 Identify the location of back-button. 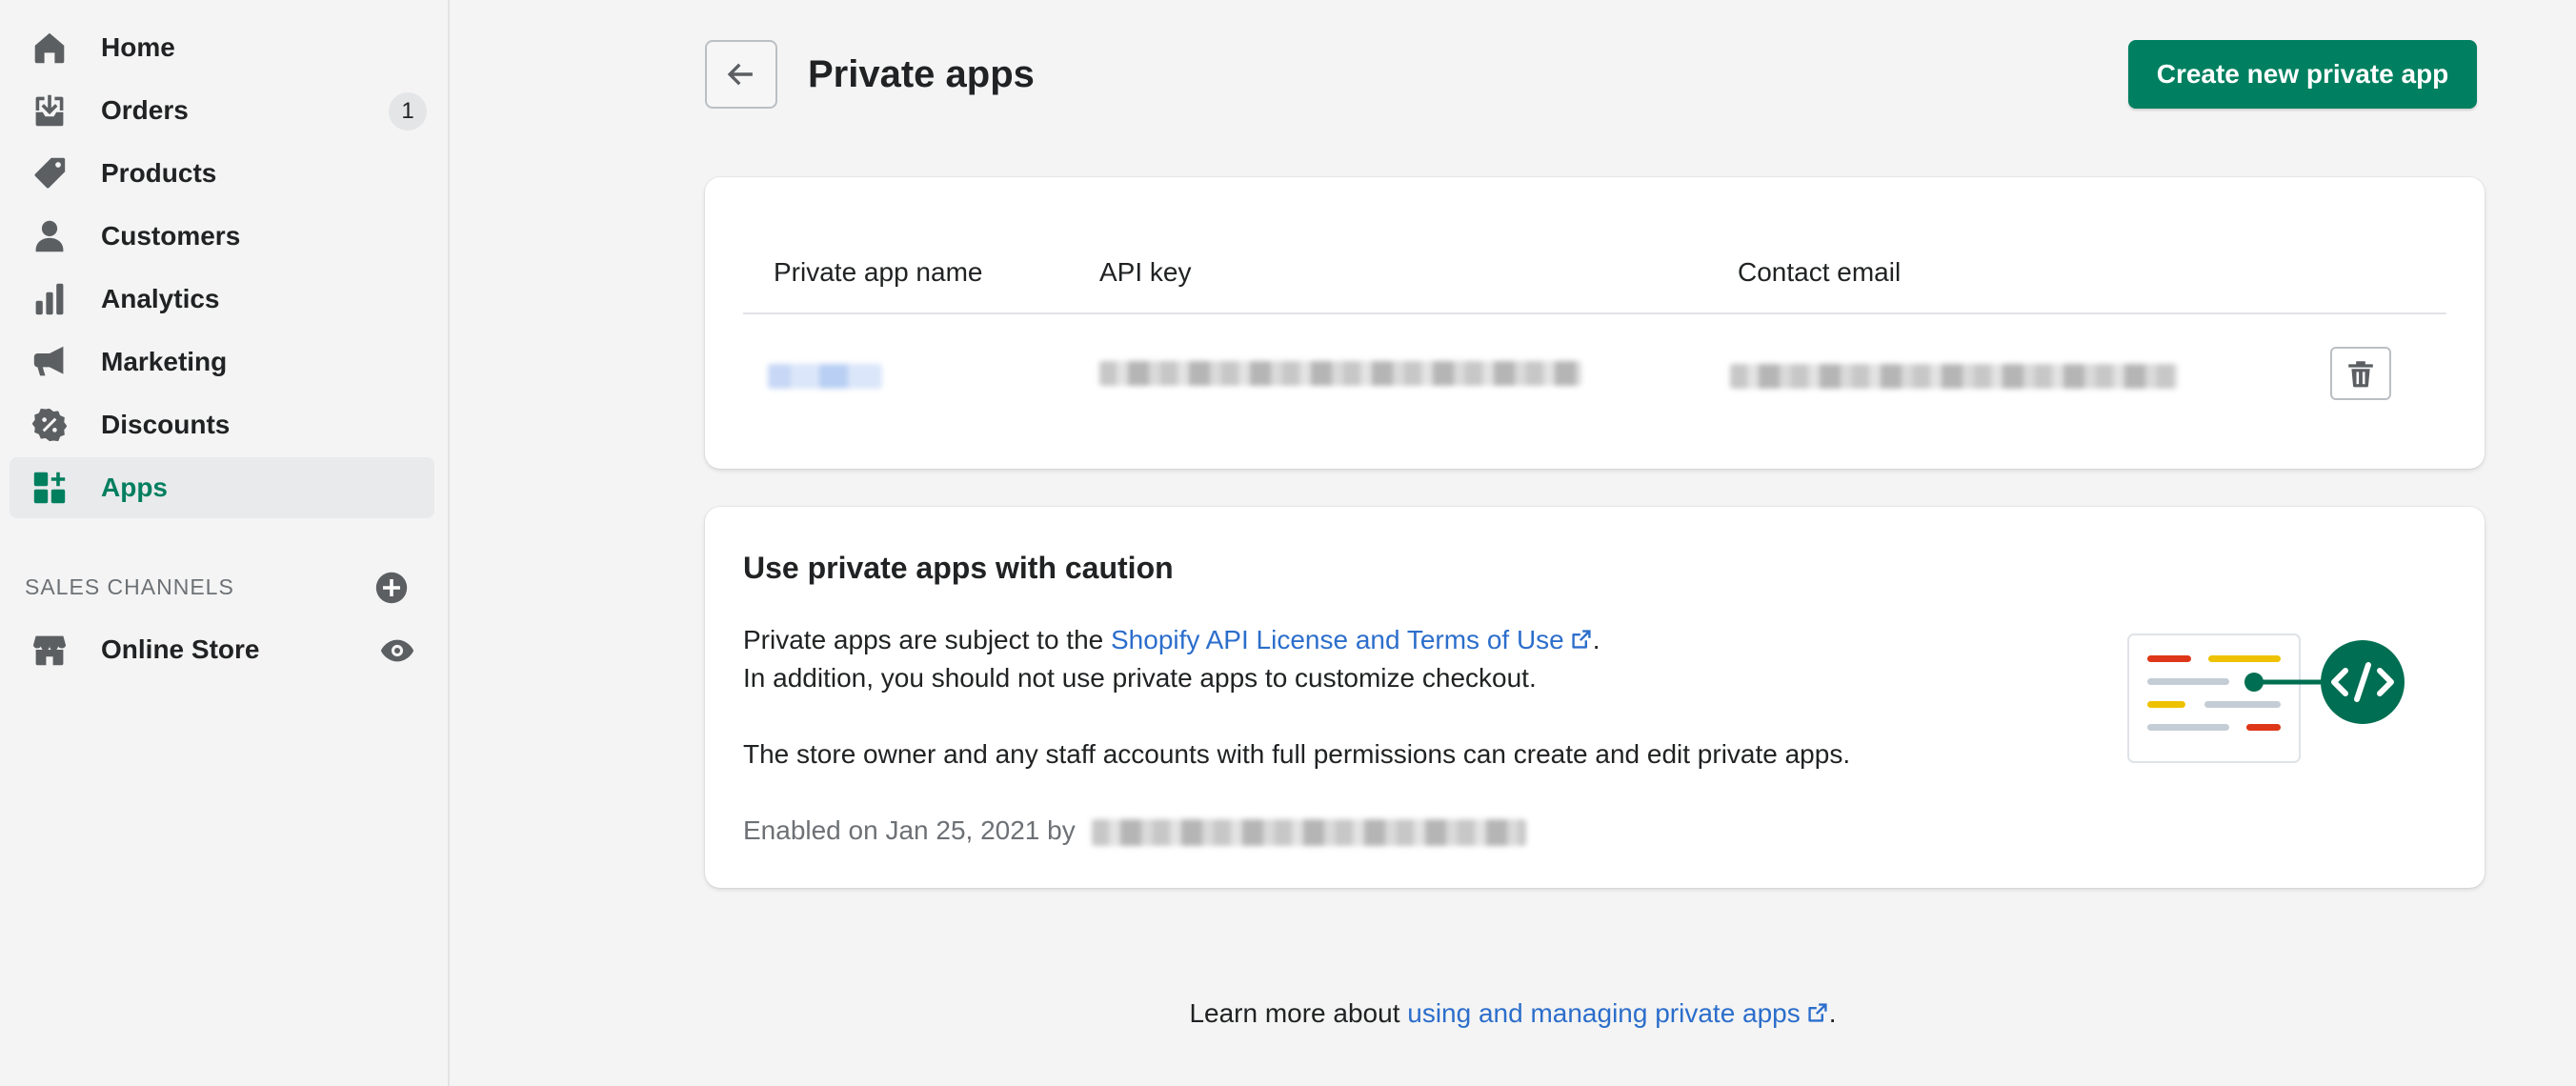
(741, 74).